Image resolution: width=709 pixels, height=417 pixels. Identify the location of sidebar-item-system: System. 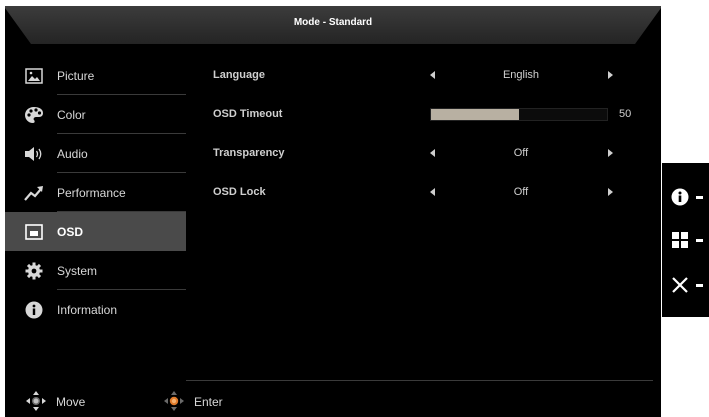
(95, 270).